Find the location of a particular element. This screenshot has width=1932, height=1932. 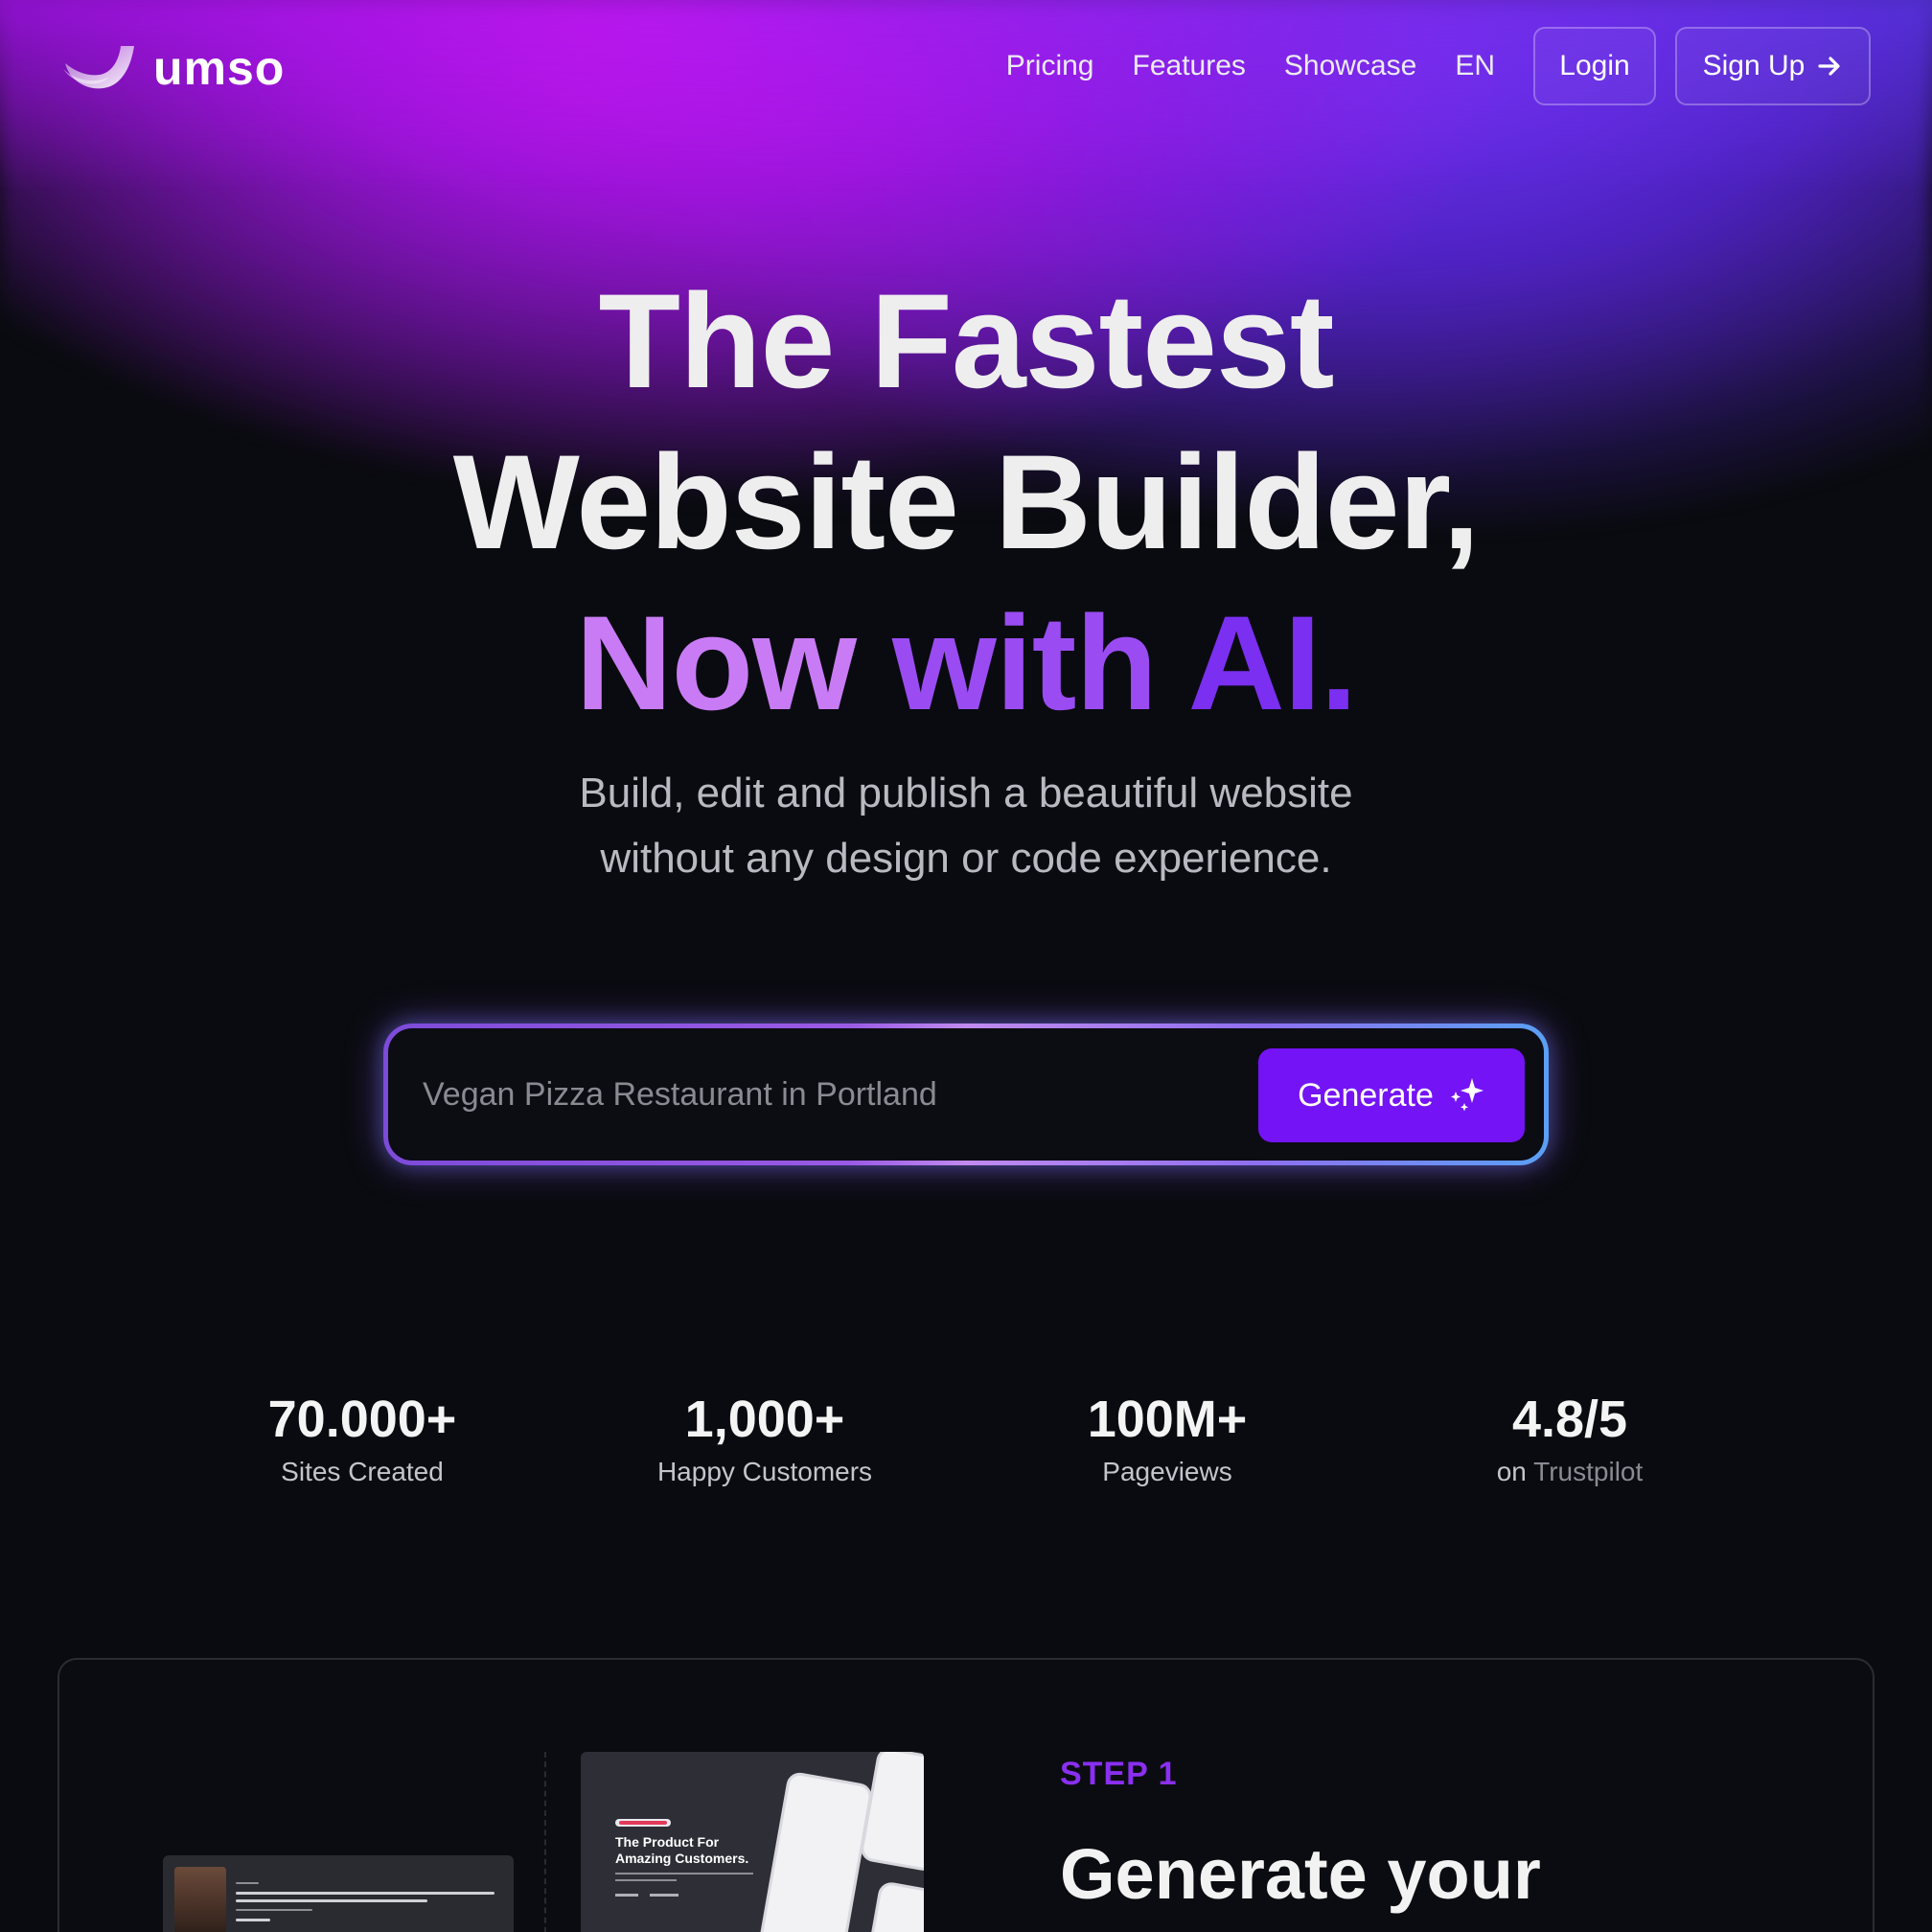

stat-value: 70.000+ is located at coordinates (362, 1419).